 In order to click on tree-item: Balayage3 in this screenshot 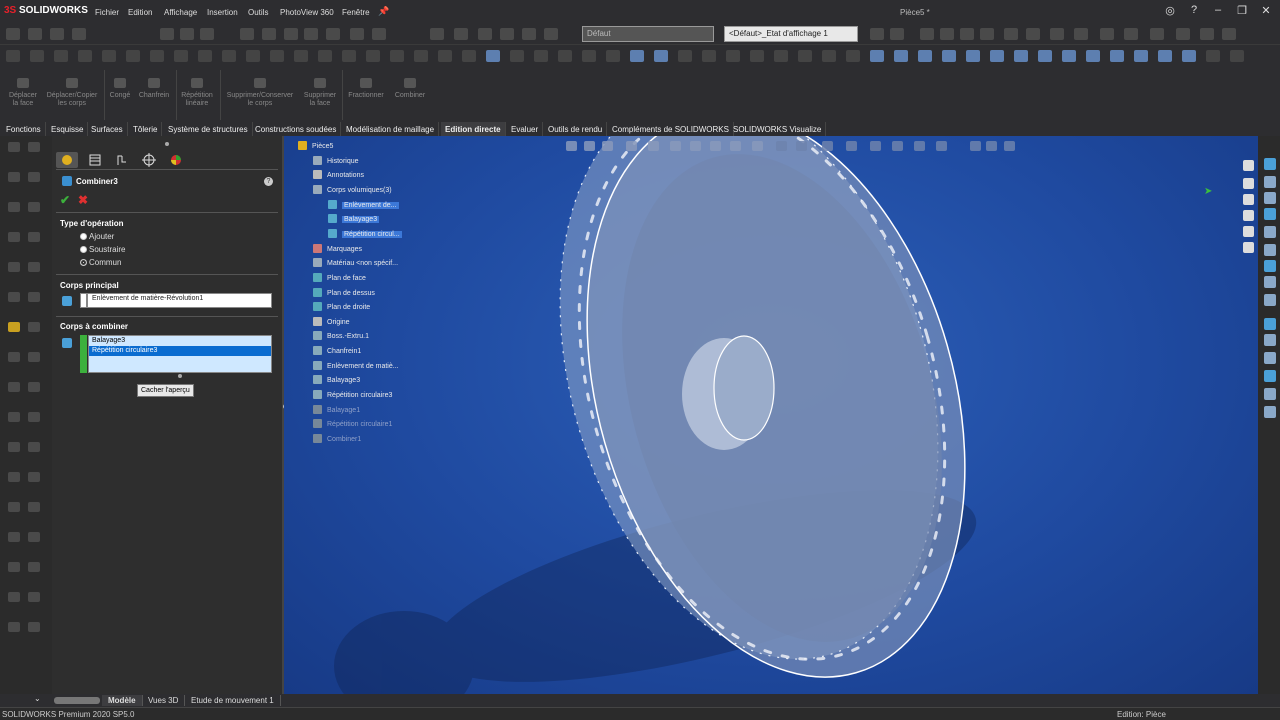, I will do `click(354, 219)`.